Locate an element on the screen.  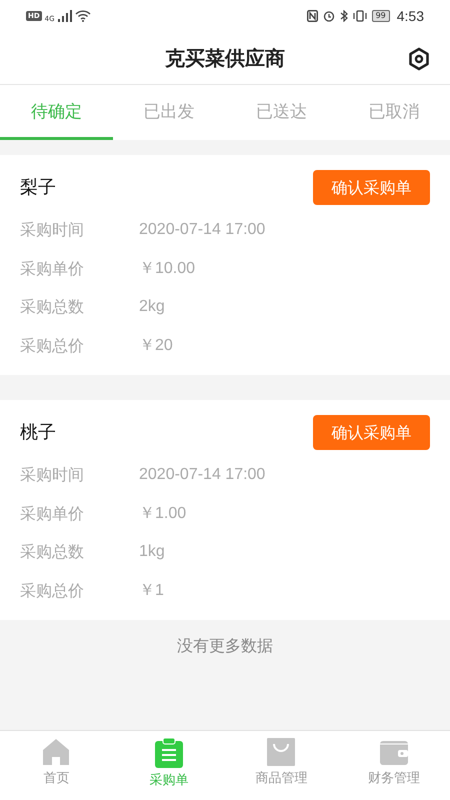
field-value: ￥20 is located at coordinates (156, 346).